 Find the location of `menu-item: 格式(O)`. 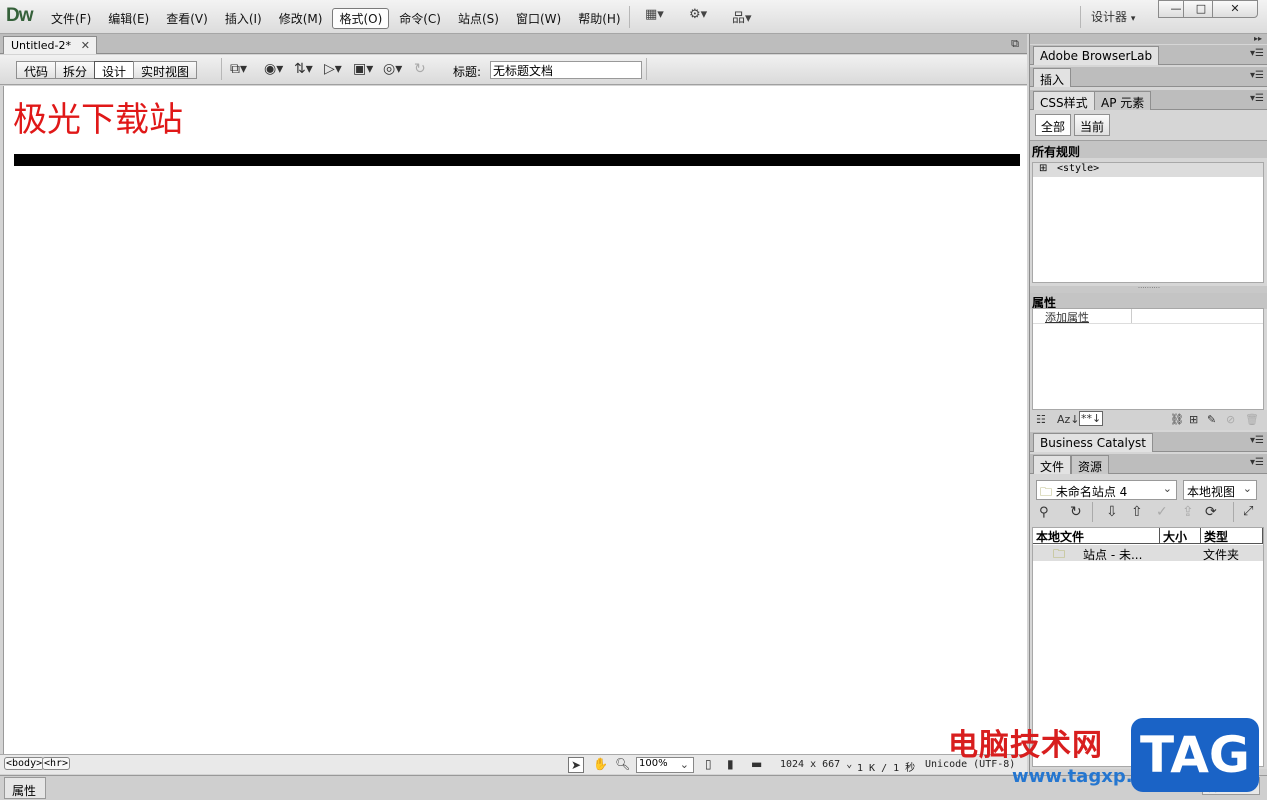

menu-item: 格式(O) is located at coordinates (361, 18).